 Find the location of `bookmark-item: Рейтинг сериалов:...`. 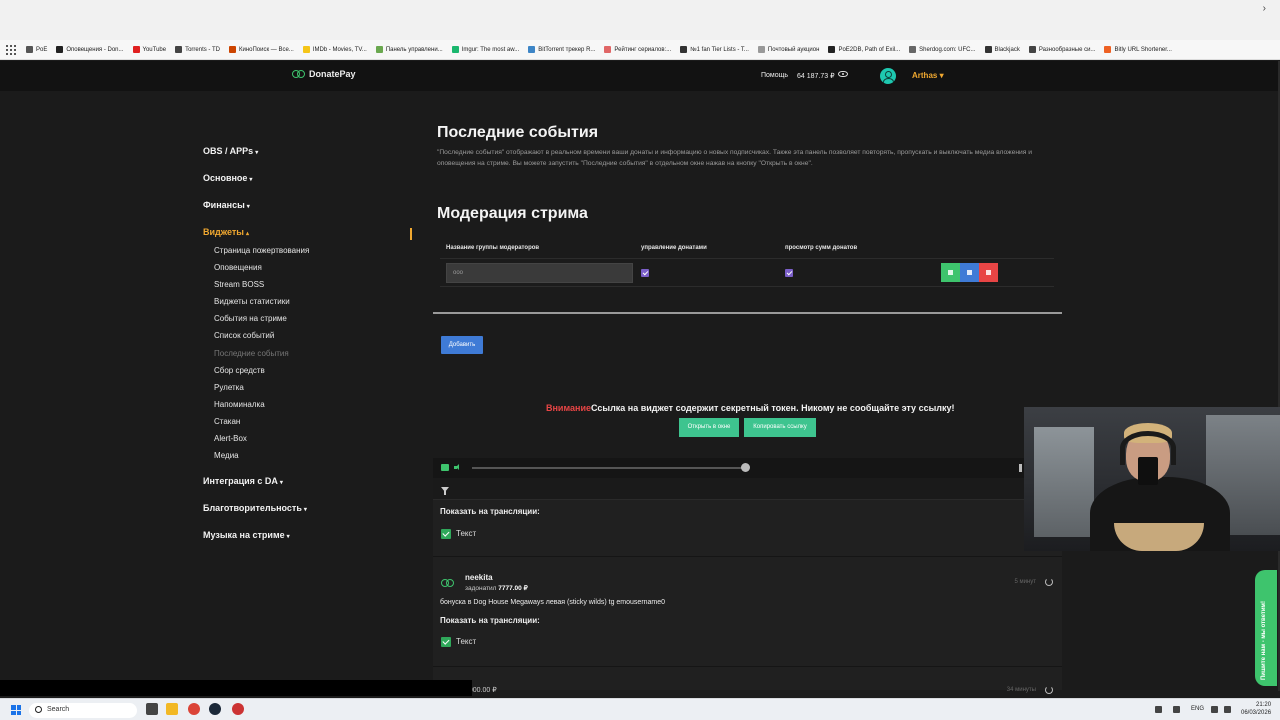

bookmark-item: Рейтинг сериалов:... is located at coordinates (637, 49).